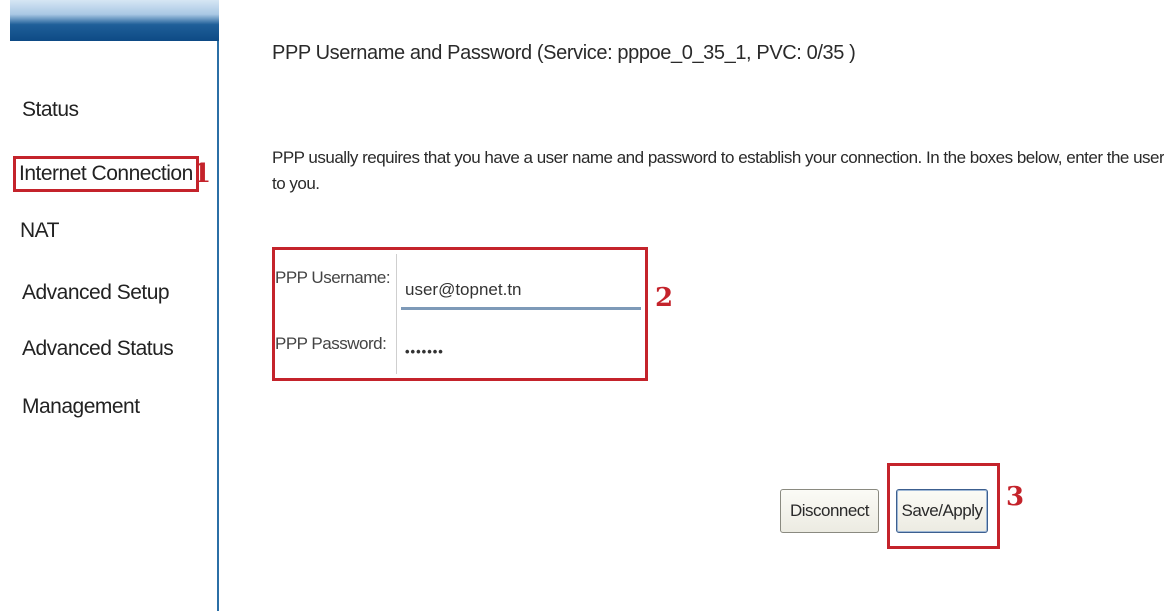 The width and height of the screenshot is (1164, 611). I want to click on credentials-box: PPP Username: PPP Password:, so click(460, 314).